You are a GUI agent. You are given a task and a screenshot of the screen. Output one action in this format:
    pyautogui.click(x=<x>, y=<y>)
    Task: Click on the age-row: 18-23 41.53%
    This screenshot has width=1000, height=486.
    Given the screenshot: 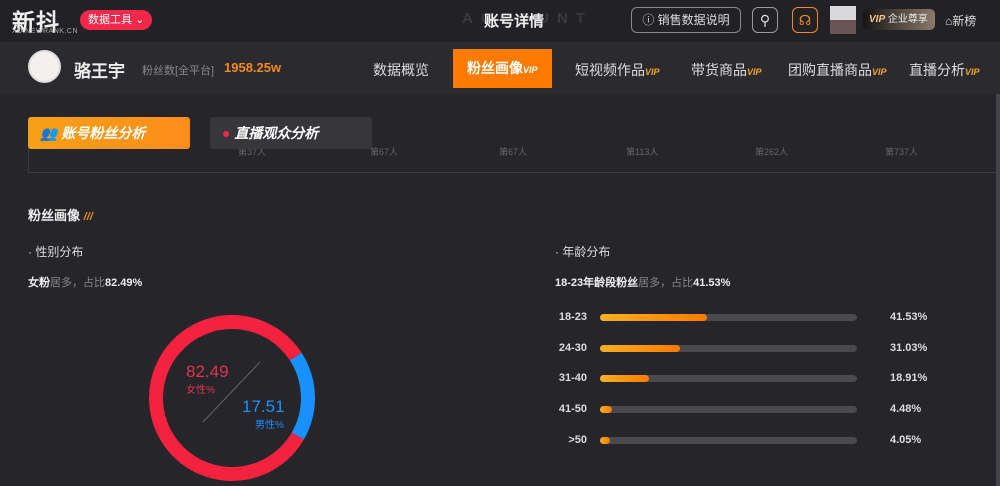 What is the action you would take?
    pyautogui.click(x=765, y=318)
    